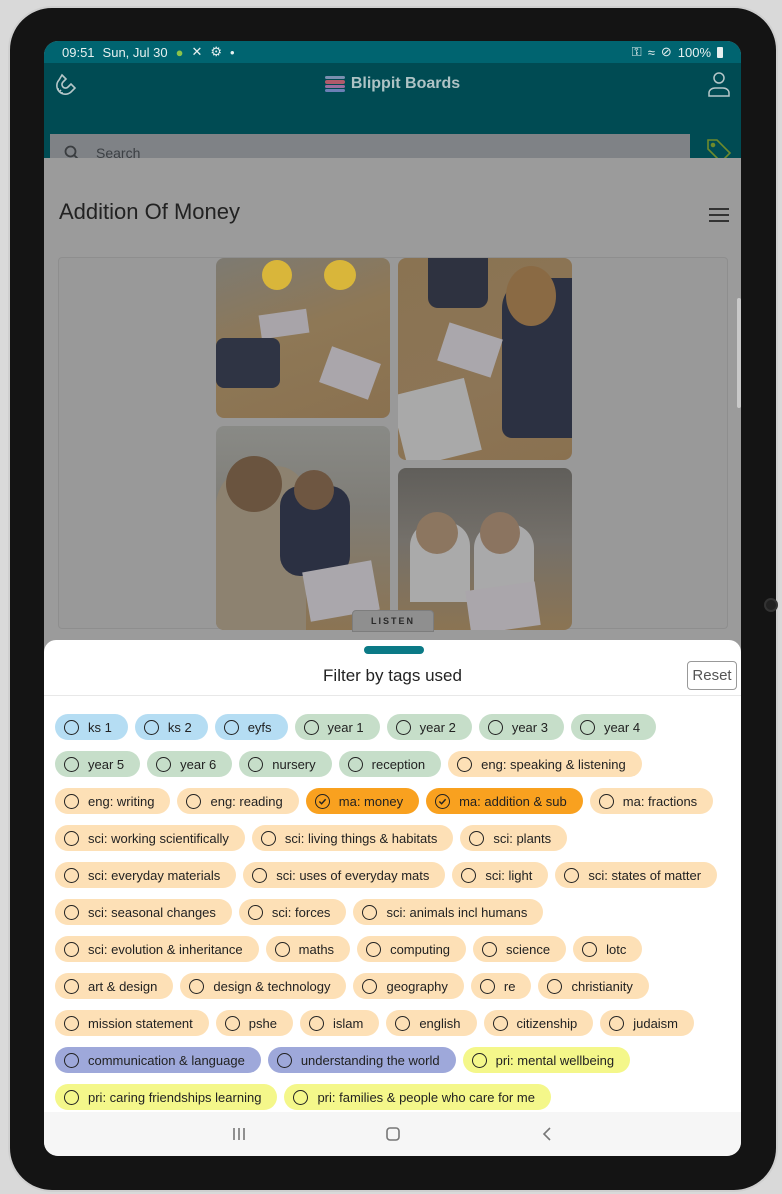 This screenshot has height=1194, width=782. Describe the element at coordinates (392, 117) in the screenshot. I see `app-bar: Blippit Boards` at that location.